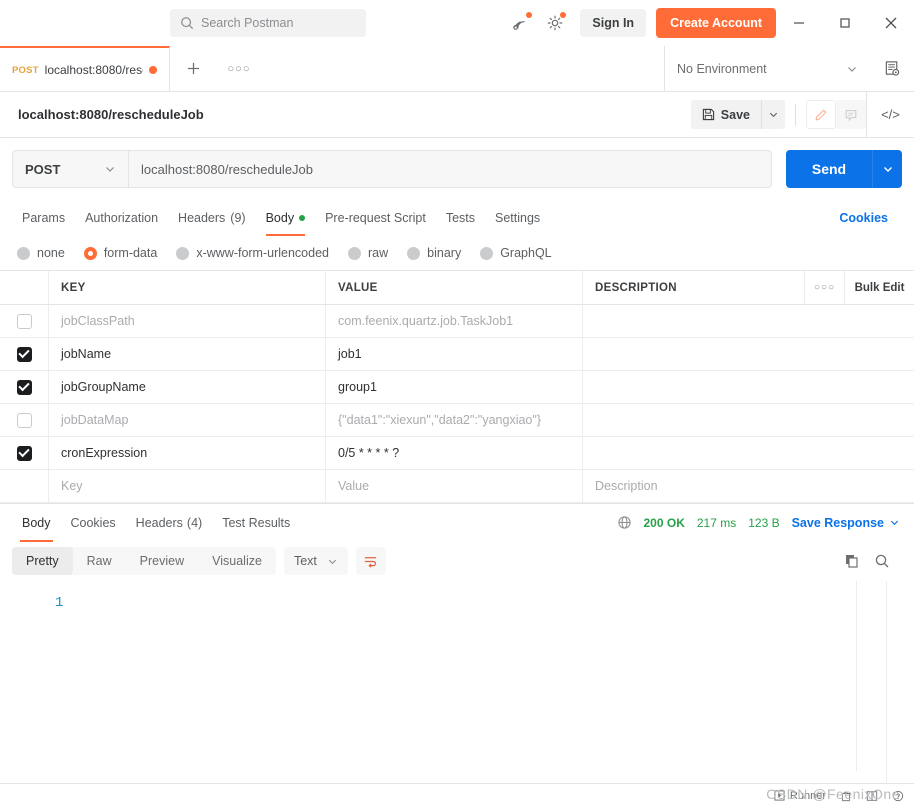  What do you see at coordinates (286, 218) in the screenshot?
I see `tab-body: Body` at bounding box center [286, 218].